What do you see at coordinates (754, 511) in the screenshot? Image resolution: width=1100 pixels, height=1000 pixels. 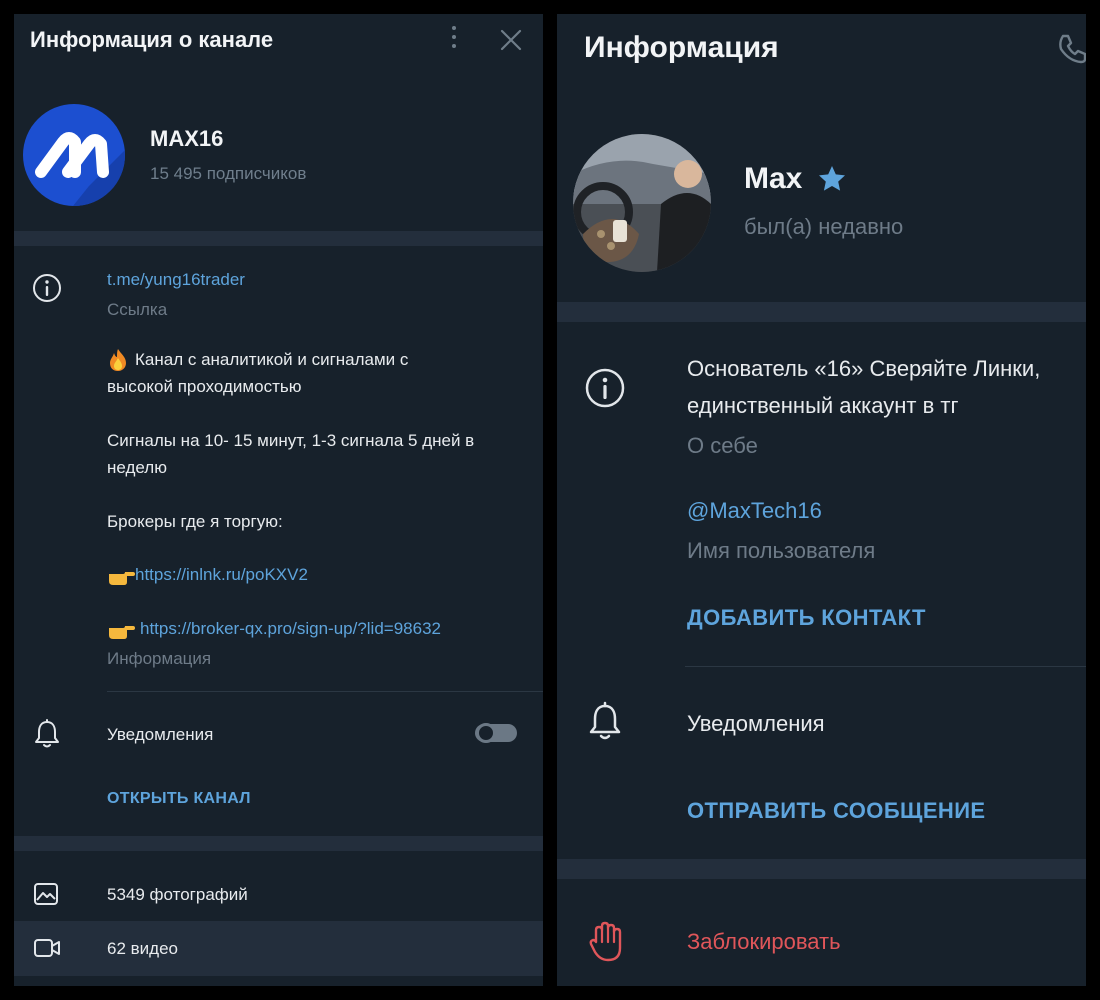 I see `username-link: @MaxTech16` at bounding box center [754, 511].